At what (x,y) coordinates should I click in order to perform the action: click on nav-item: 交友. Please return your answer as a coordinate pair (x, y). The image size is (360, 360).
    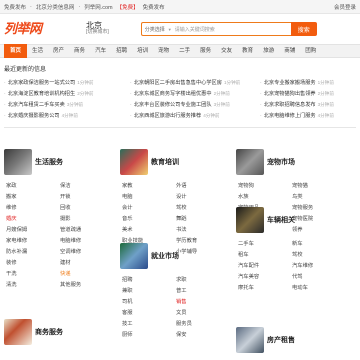
    Looking at the image, I should click on (226, 51).